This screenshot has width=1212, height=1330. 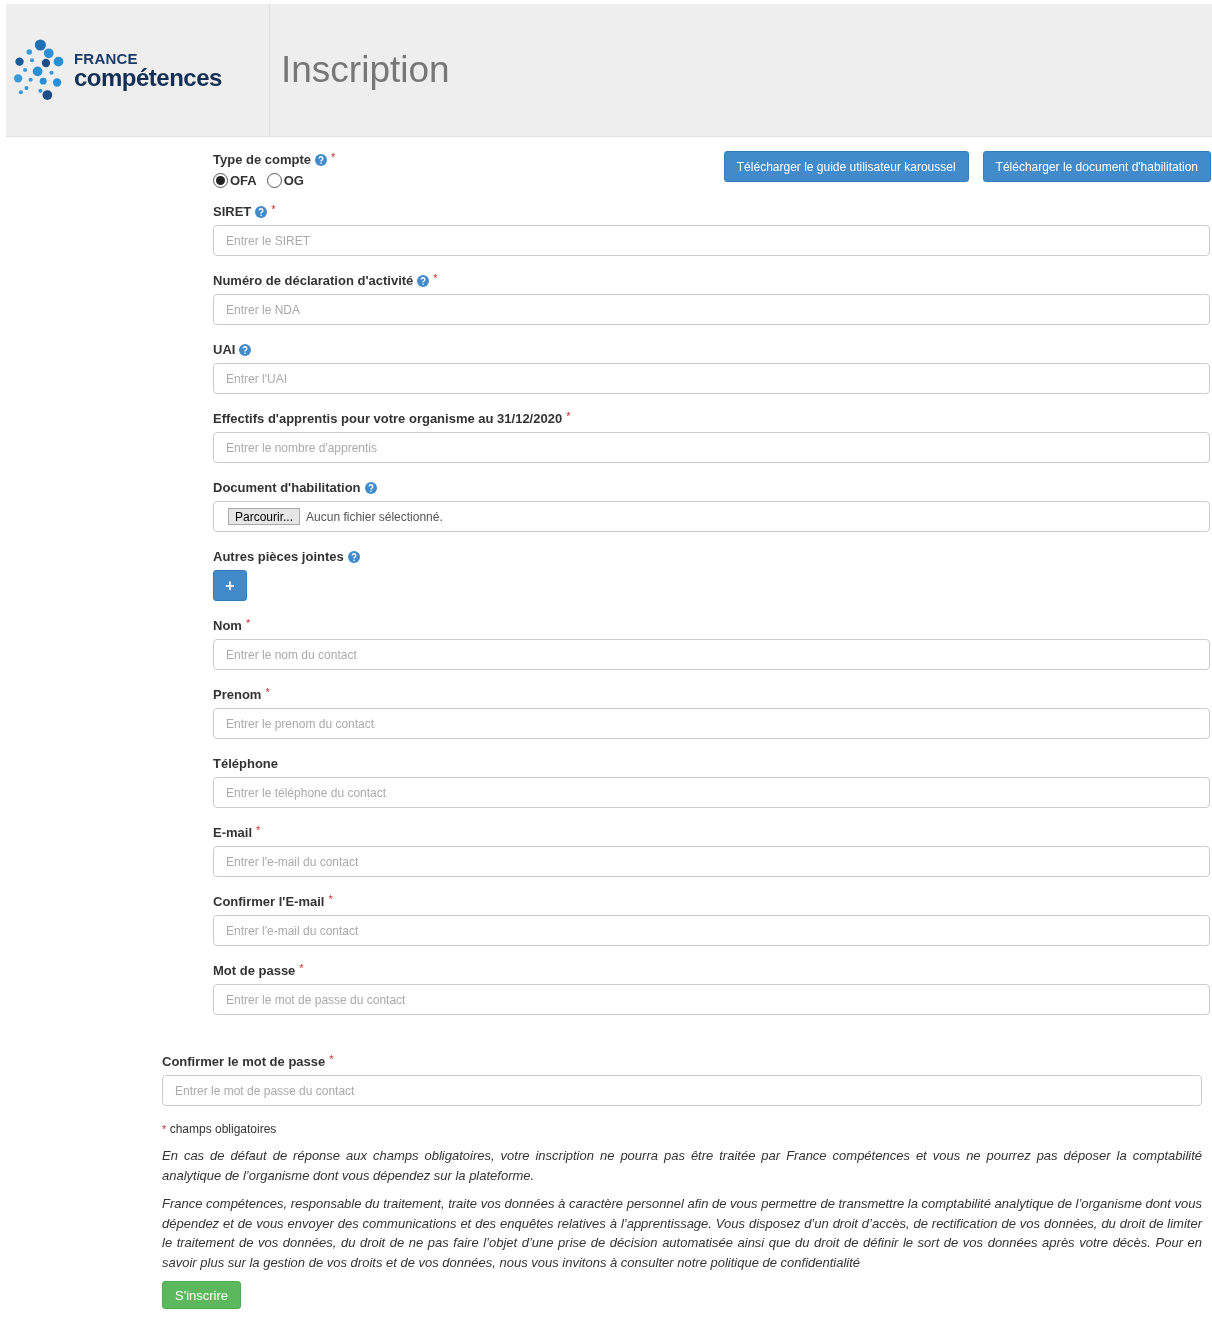 What do you see at coordinates (245, 763) in the screenshot?
I see `field-label: Téléphone` at bounding box center [245, 763].